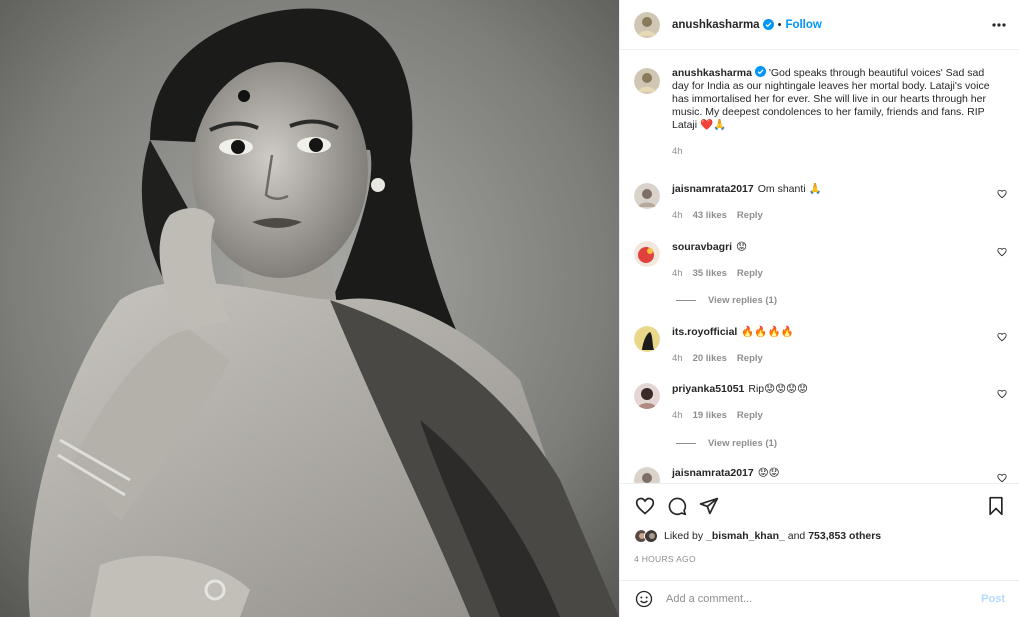 The width and height of the screenshot is (1019, 617). What do you see at coordinates (819, 505) in the screenshot?
I see `post-actions` at bounding box center [819, 505].